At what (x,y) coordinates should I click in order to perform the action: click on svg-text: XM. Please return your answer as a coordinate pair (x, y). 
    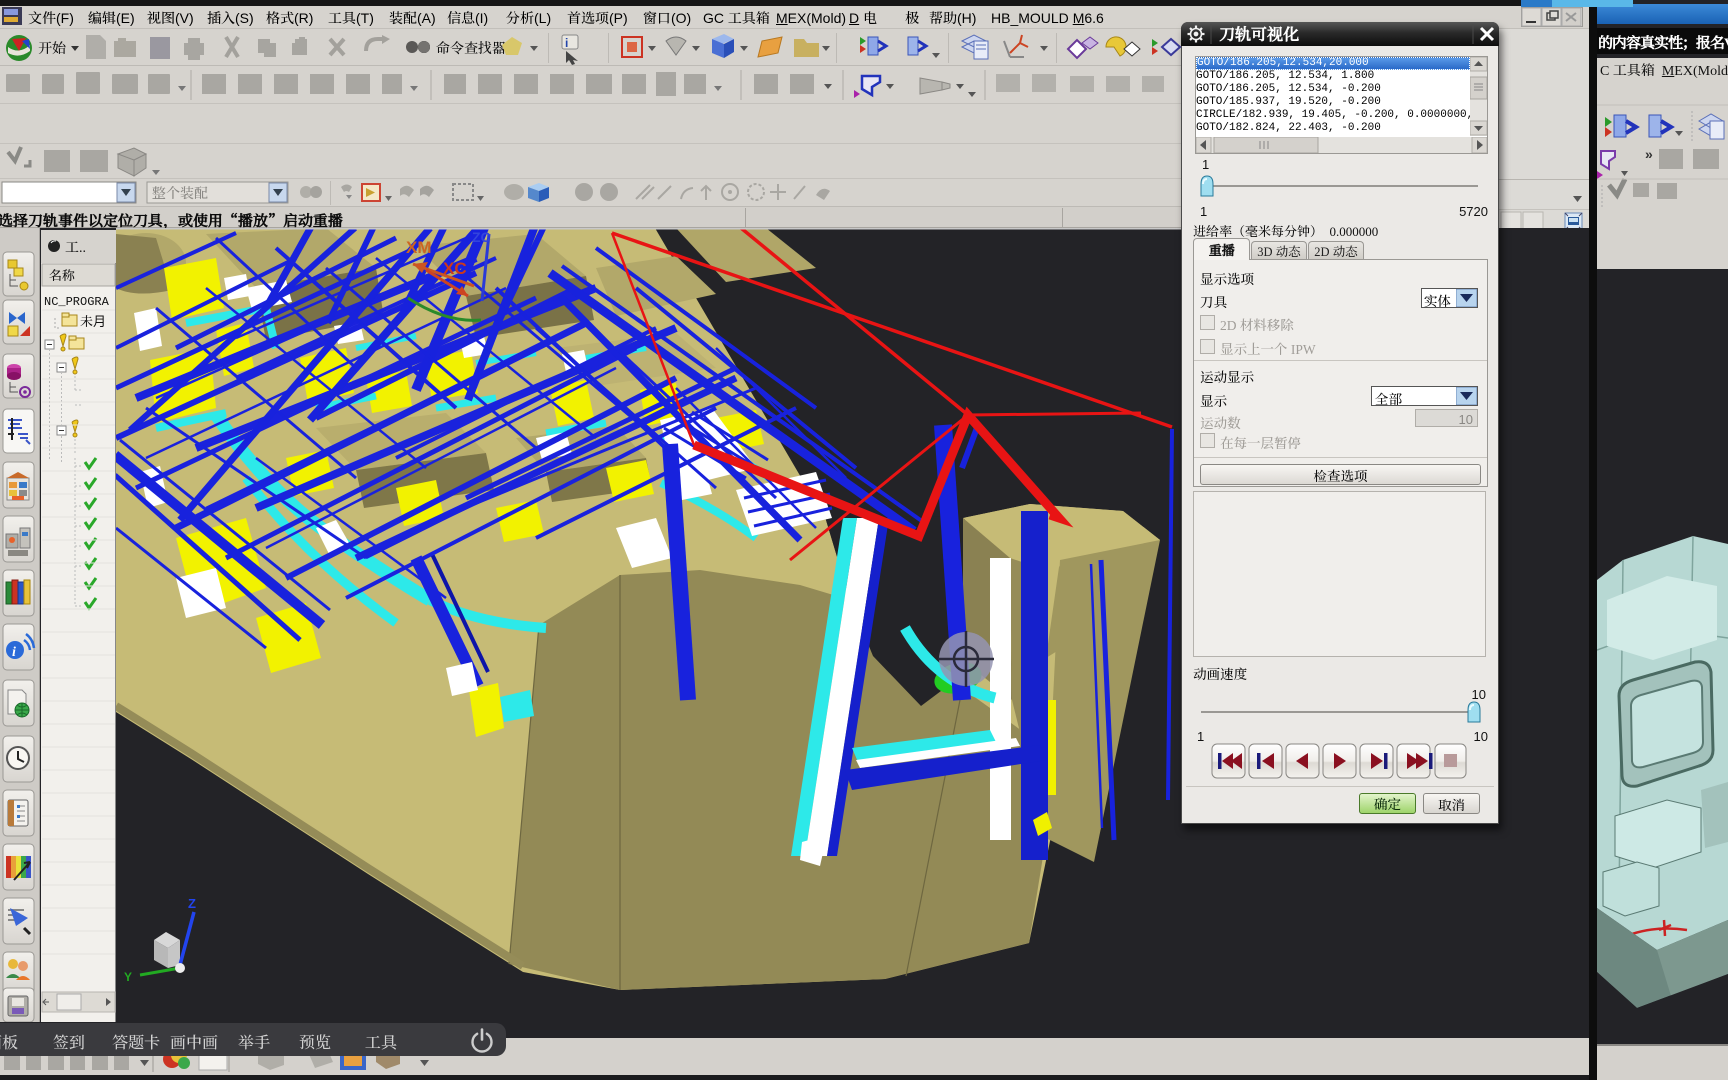
    Looking at the image, I should click on (419, 247).